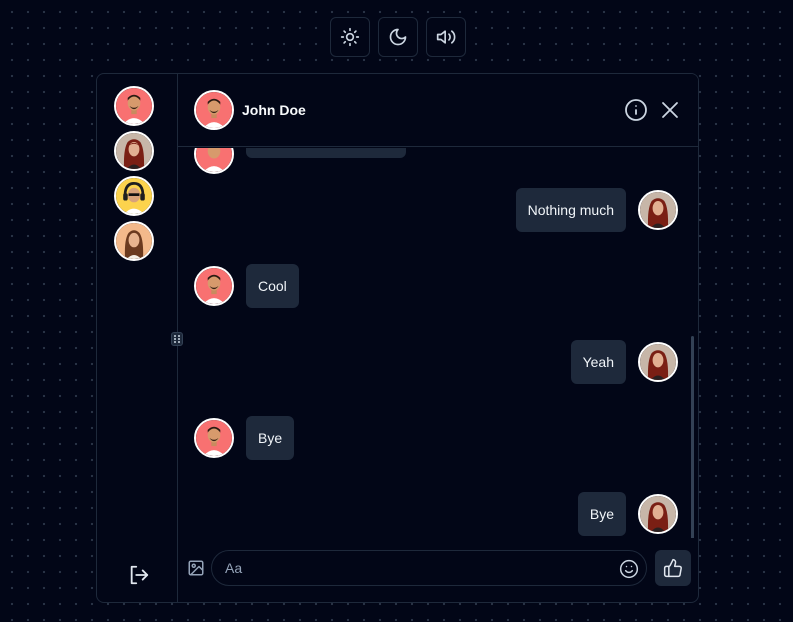 The height and width of the screenshot is (622, 793). I want to click on smile-icon, so click(629, 569).